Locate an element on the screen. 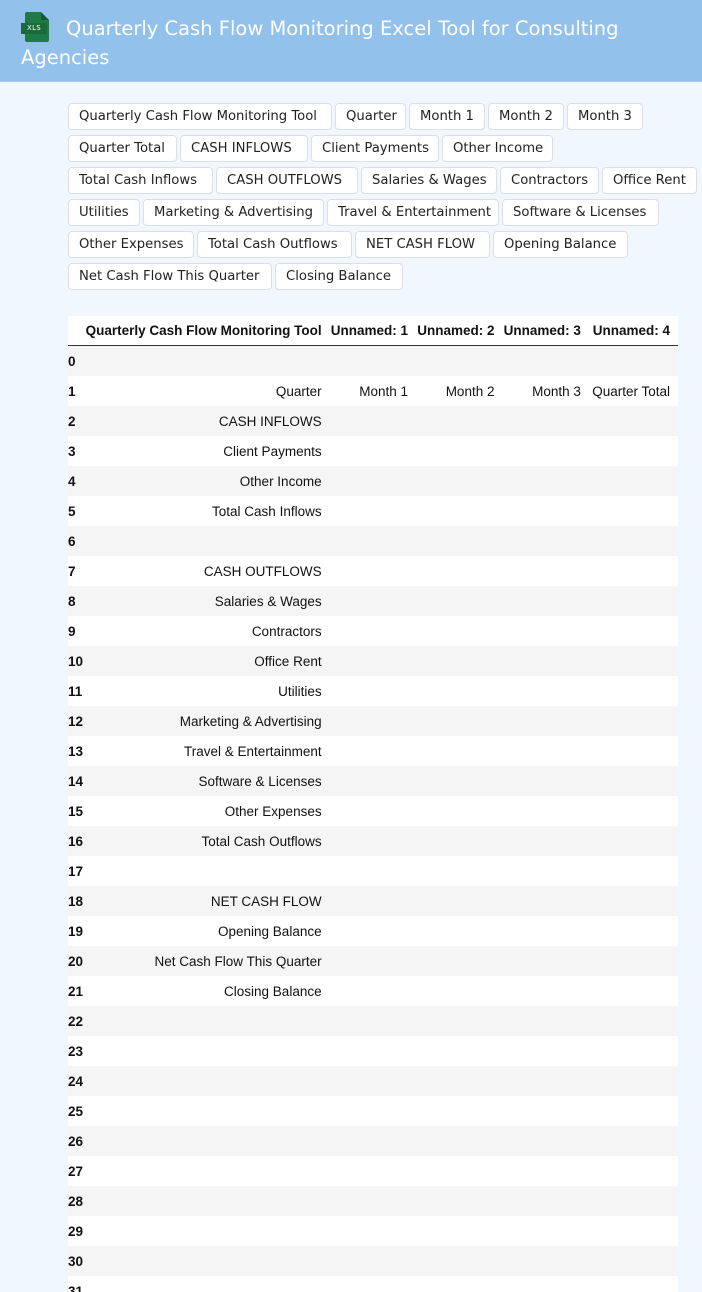 The image size is (702, 1292). column-chip: CASH INFLOWS is located at coordinates (244, 148).